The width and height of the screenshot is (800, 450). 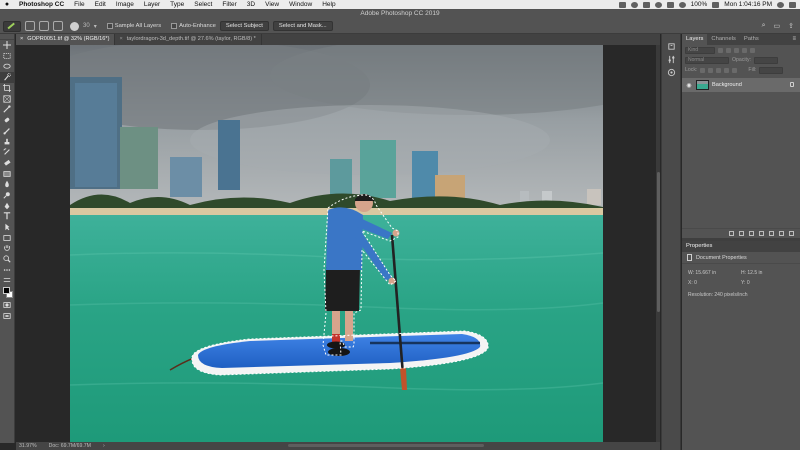 I want to click on status-menu-arrow: ›, so click(x=104, y=446).